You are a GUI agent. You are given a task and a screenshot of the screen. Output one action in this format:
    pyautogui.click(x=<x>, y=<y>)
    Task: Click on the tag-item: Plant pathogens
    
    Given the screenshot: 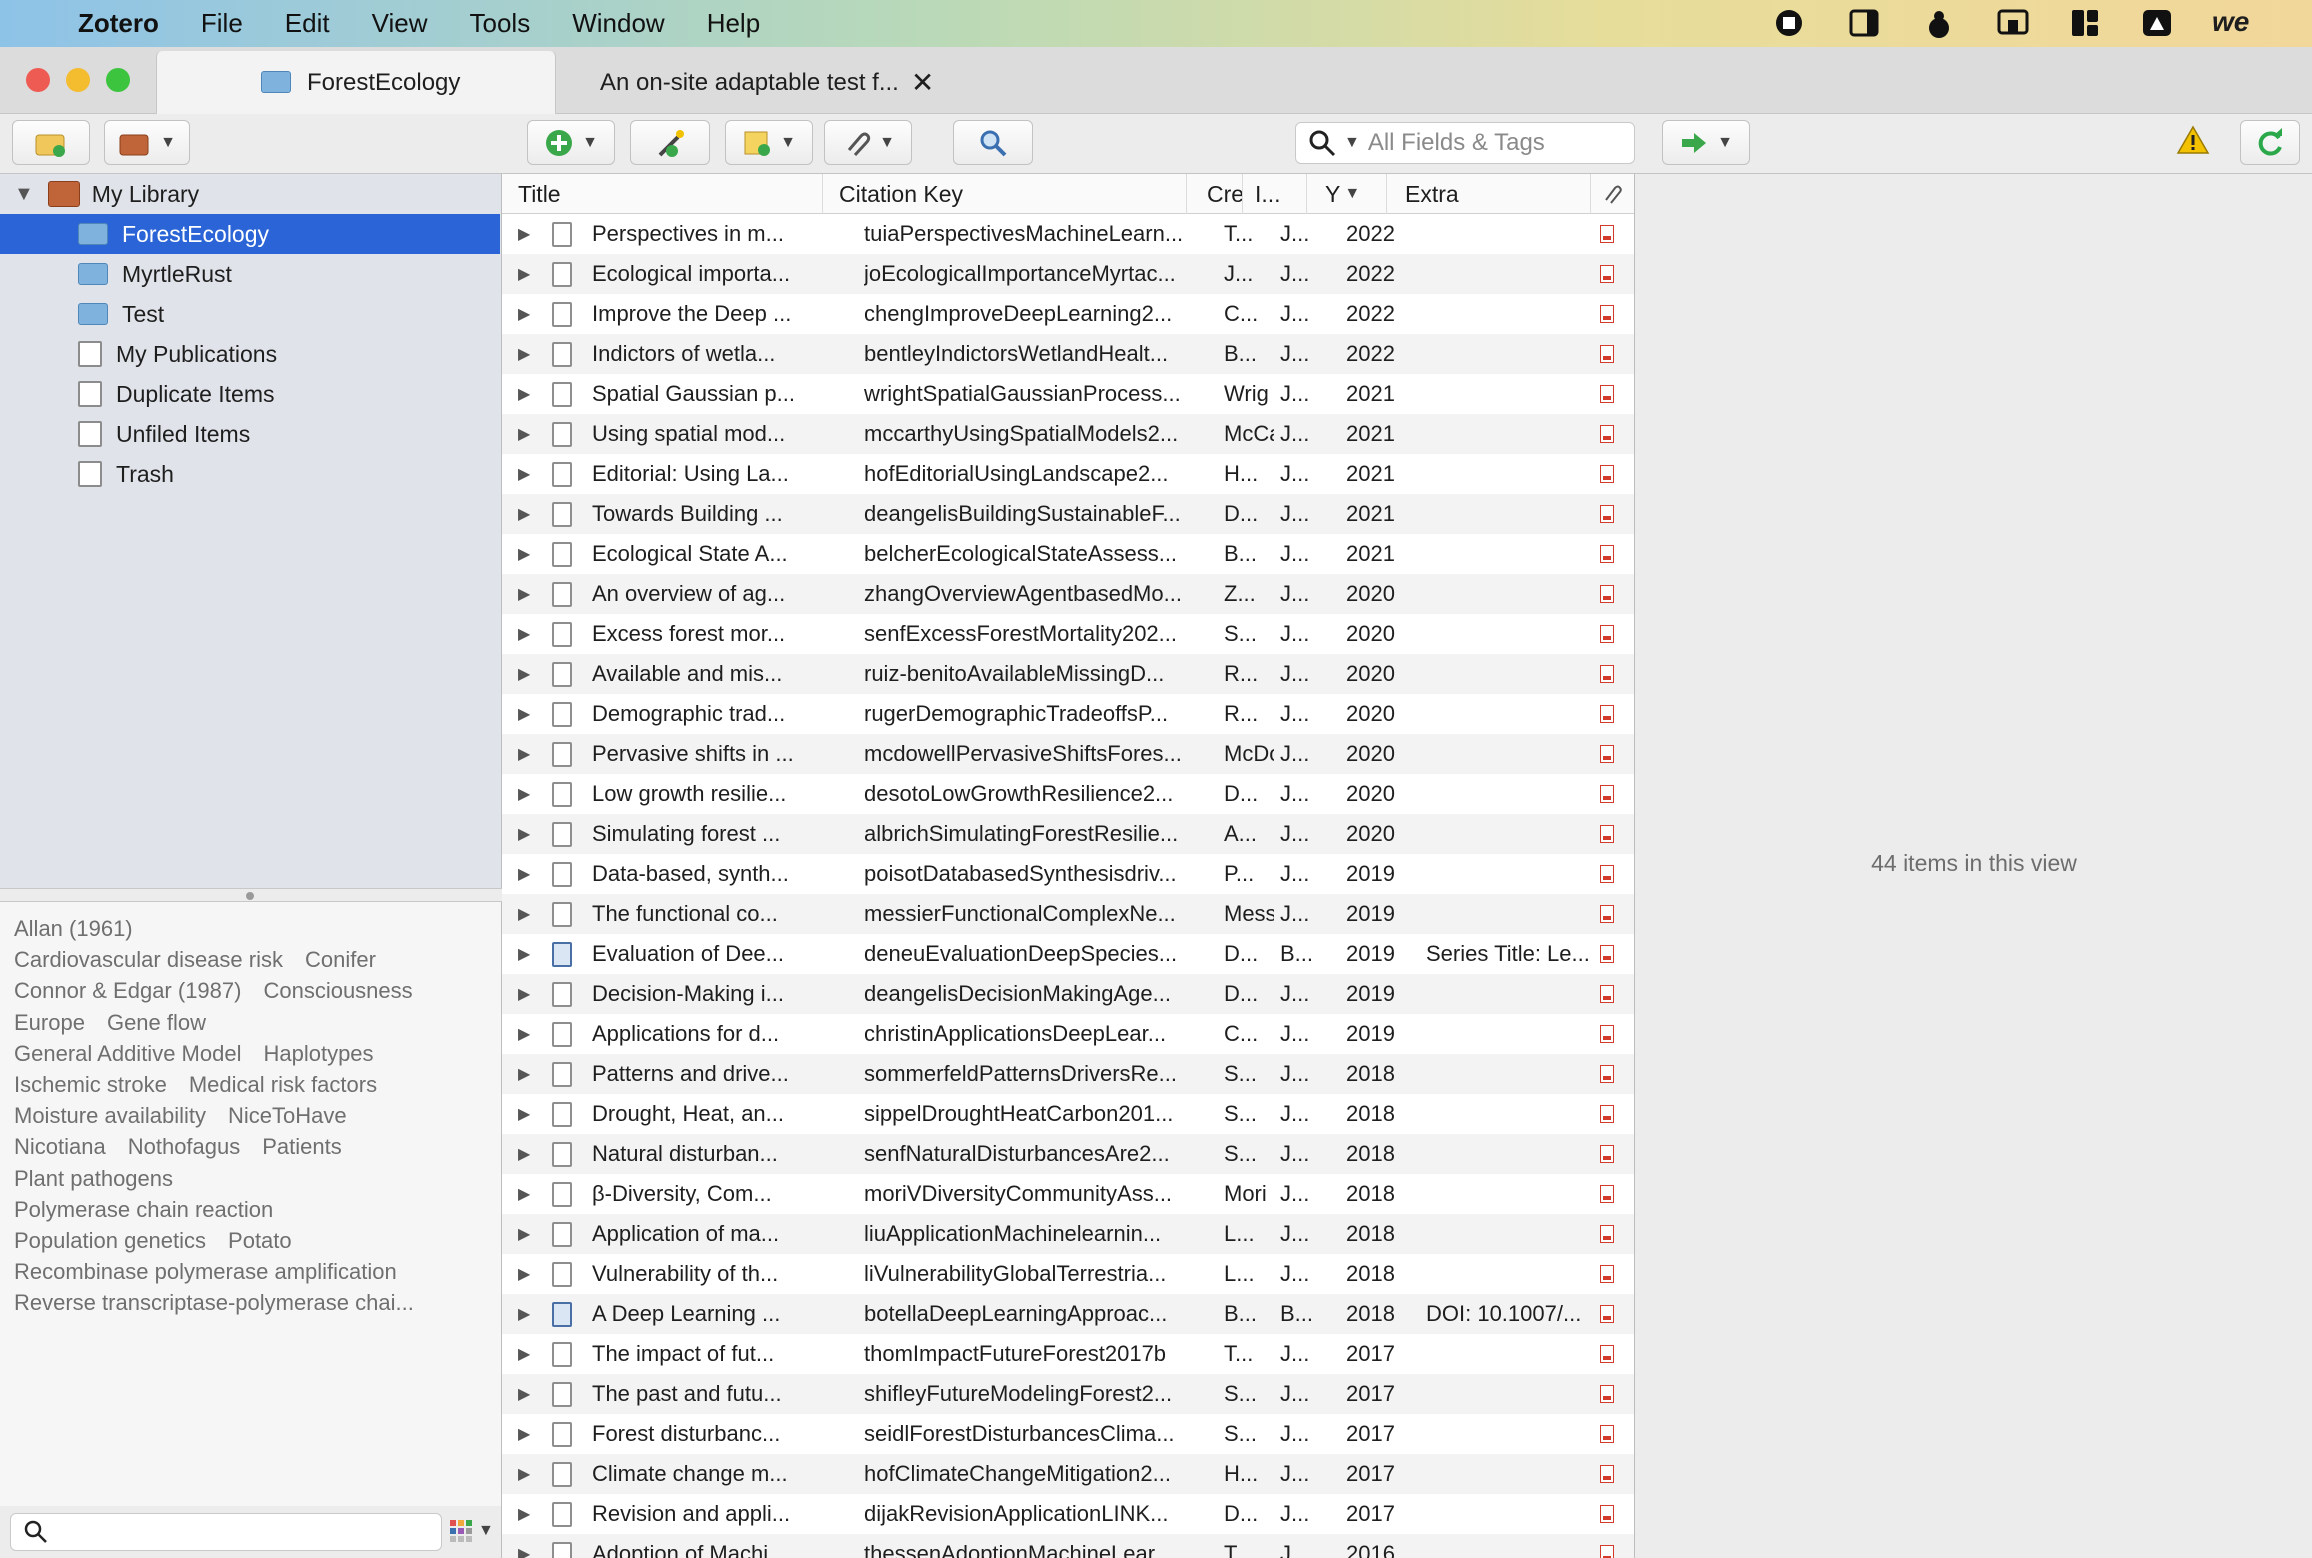 What is the action you would take?
    pyautogui.click(x=93, y=1179)
    